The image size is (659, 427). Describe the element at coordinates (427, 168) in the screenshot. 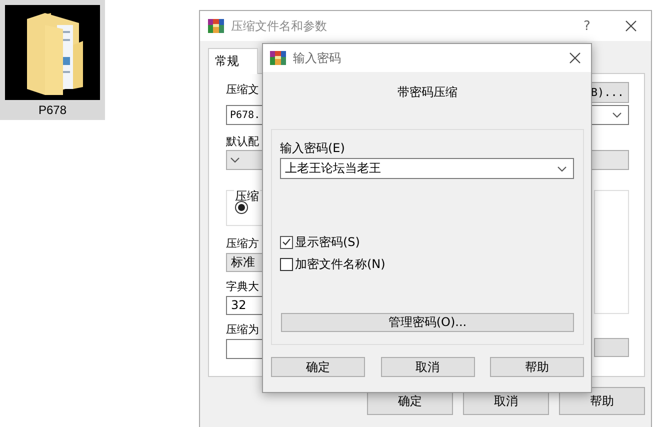

I see `password-field: 上老王论坛当老王` at that location.